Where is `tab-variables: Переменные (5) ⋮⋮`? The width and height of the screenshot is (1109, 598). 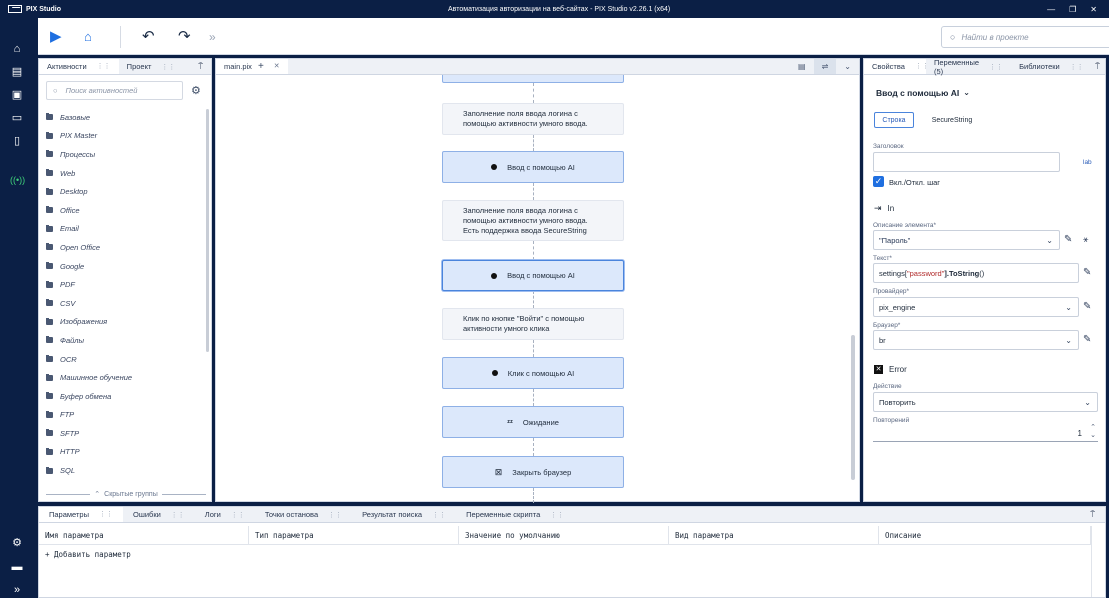 tab-variables: Переменные (5) ⋮⋮ is located at coordinates (968, 67).